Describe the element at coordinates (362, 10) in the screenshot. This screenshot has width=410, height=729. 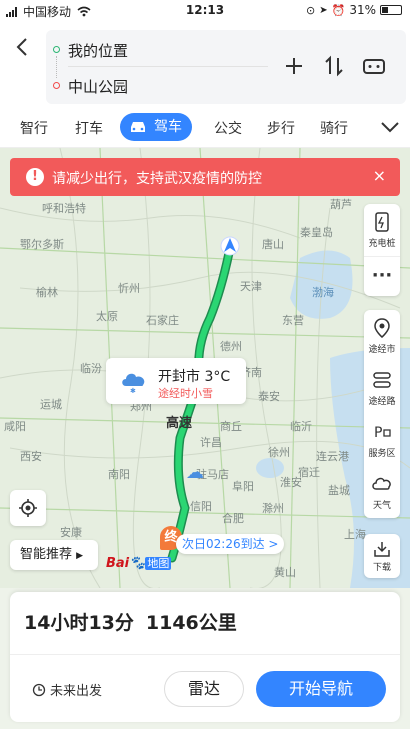
I see `battery-percent: 31%` at that location.